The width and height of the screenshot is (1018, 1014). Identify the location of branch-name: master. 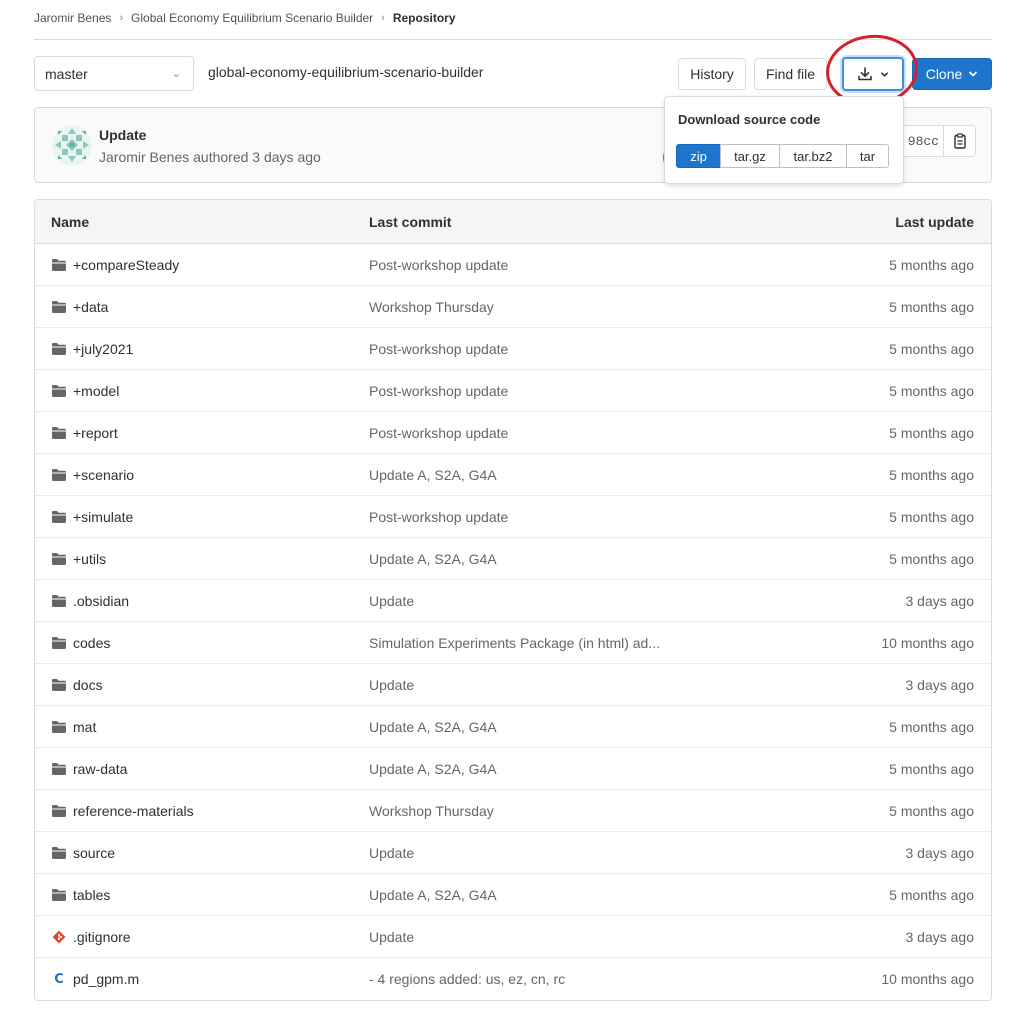
(66, 73).